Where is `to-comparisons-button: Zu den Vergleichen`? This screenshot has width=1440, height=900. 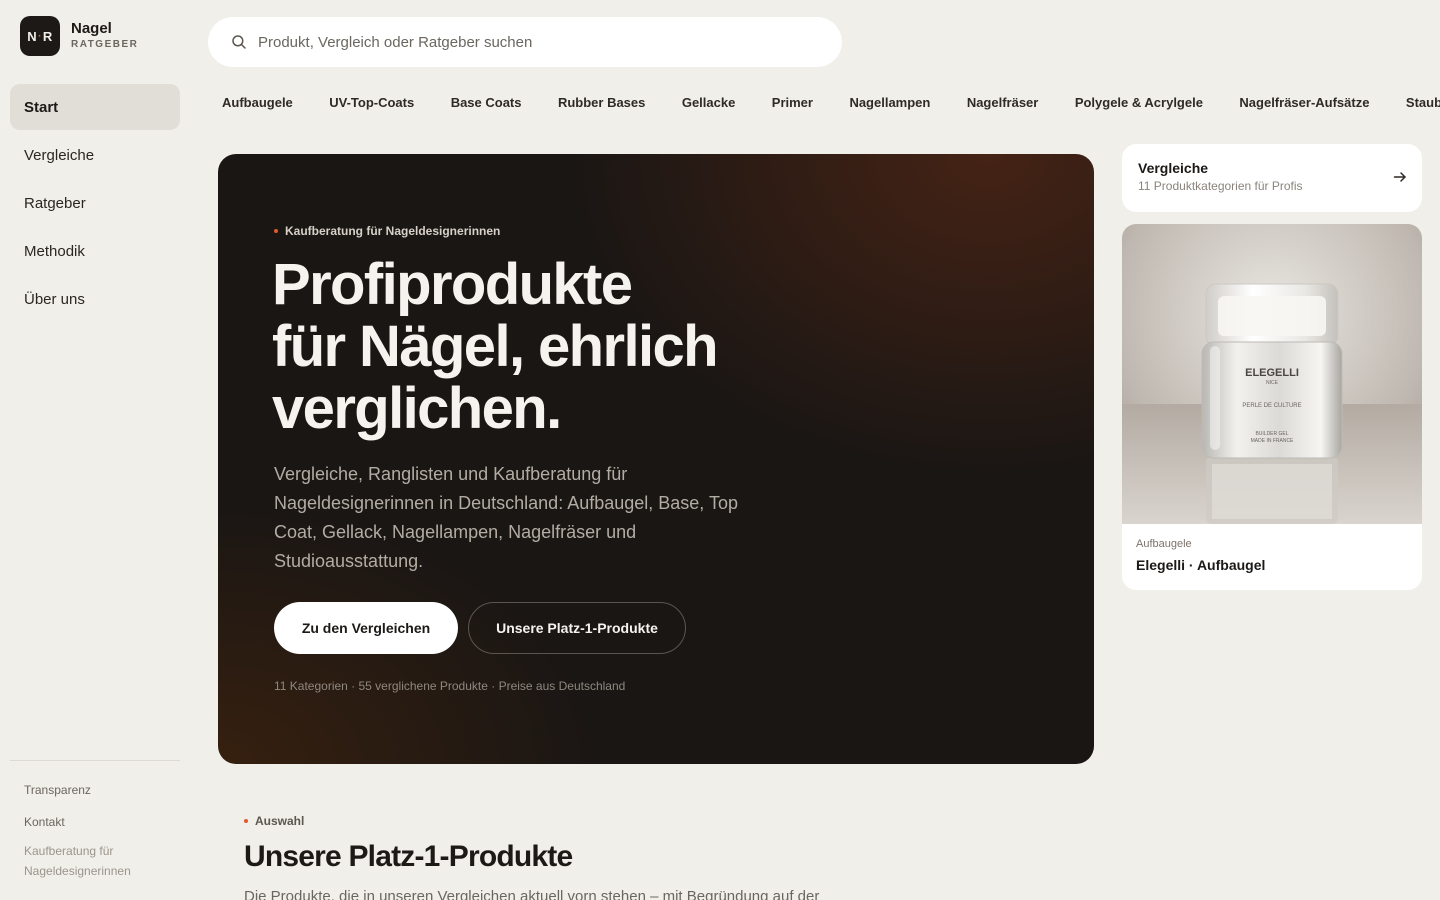 to-comparisons-button: Zu den Vergleichen is located at coordinates (366, 628).